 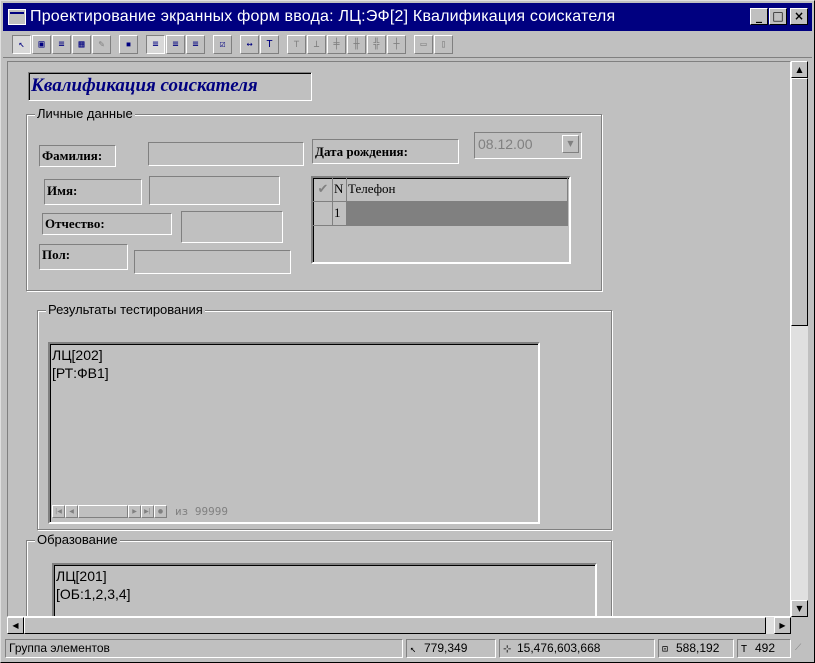 What do you see at coordinates (336, 44) in the screenshot?
I see `align-middle-icon: ╪` at bounding box center [336, 44].